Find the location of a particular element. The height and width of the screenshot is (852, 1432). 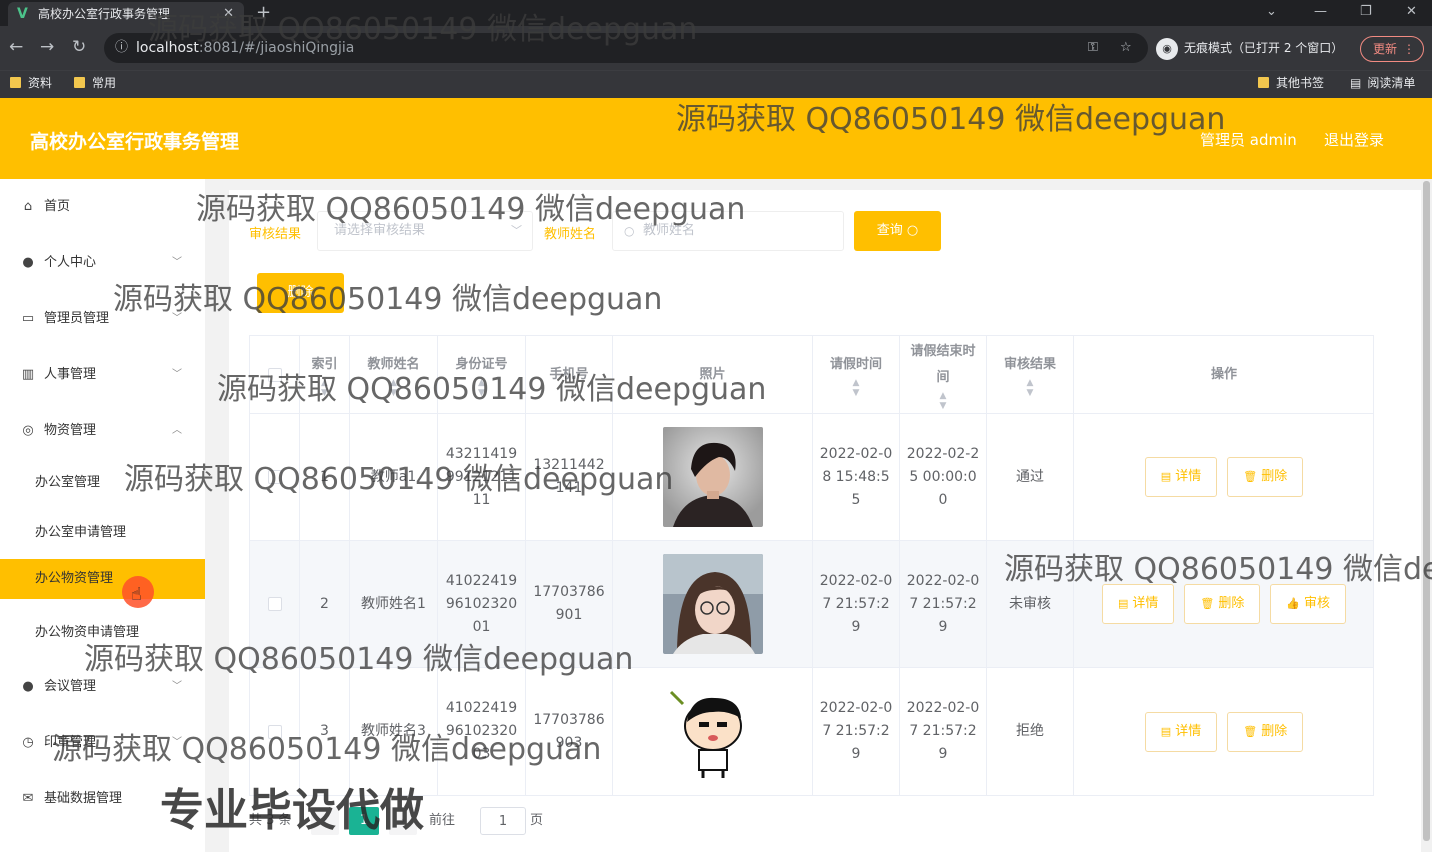

sidebar-item-label: 管理员管理 is located at coordinates (77, 318).